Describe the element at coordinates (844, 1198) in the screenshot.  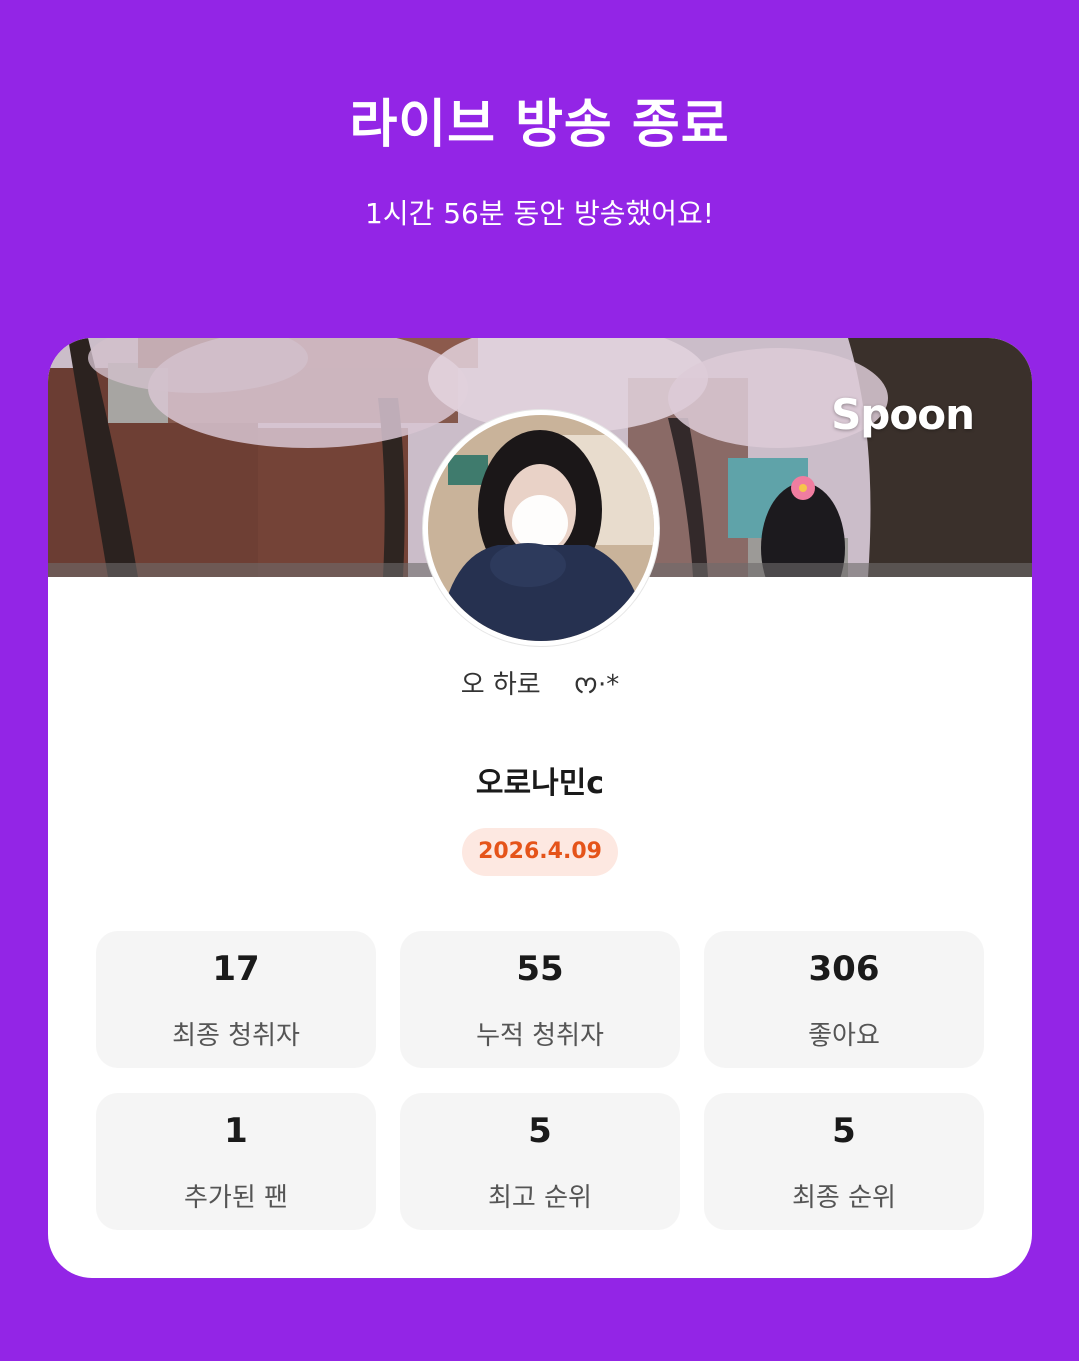
I see `stat-label: 최종 순위` at that location.